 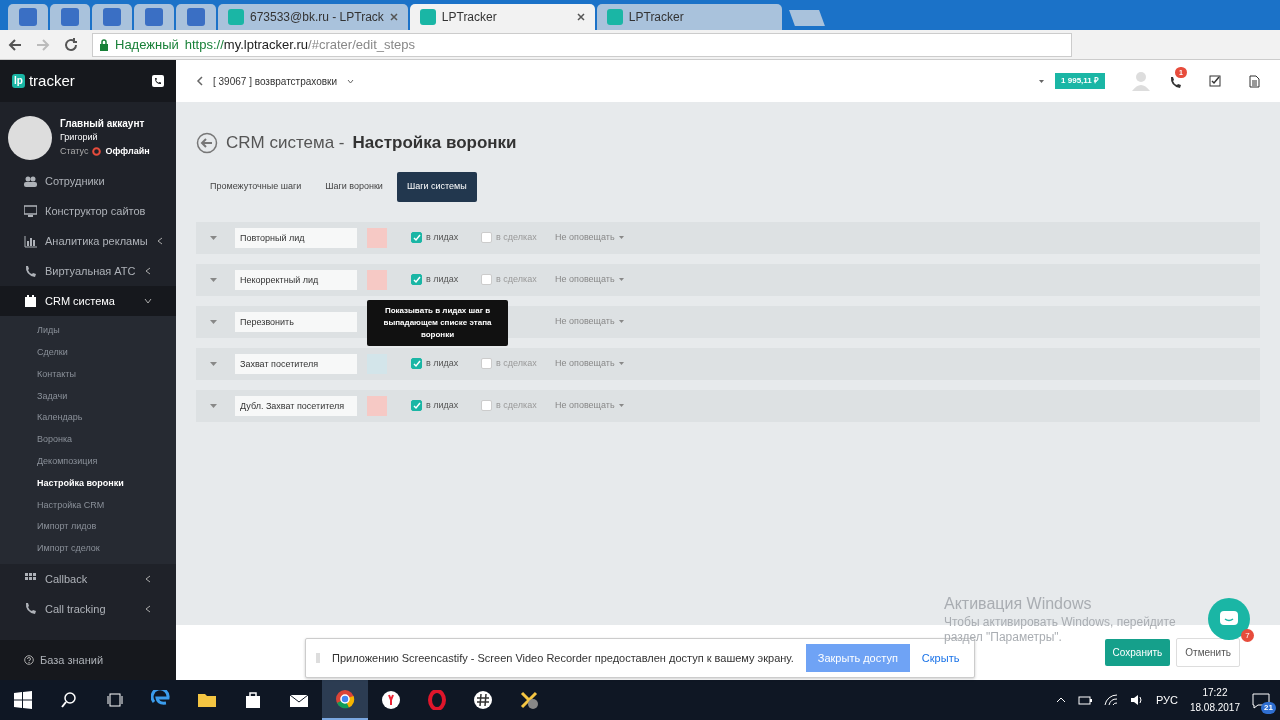 I want to click on search-icon, so click(x=69, y=700).